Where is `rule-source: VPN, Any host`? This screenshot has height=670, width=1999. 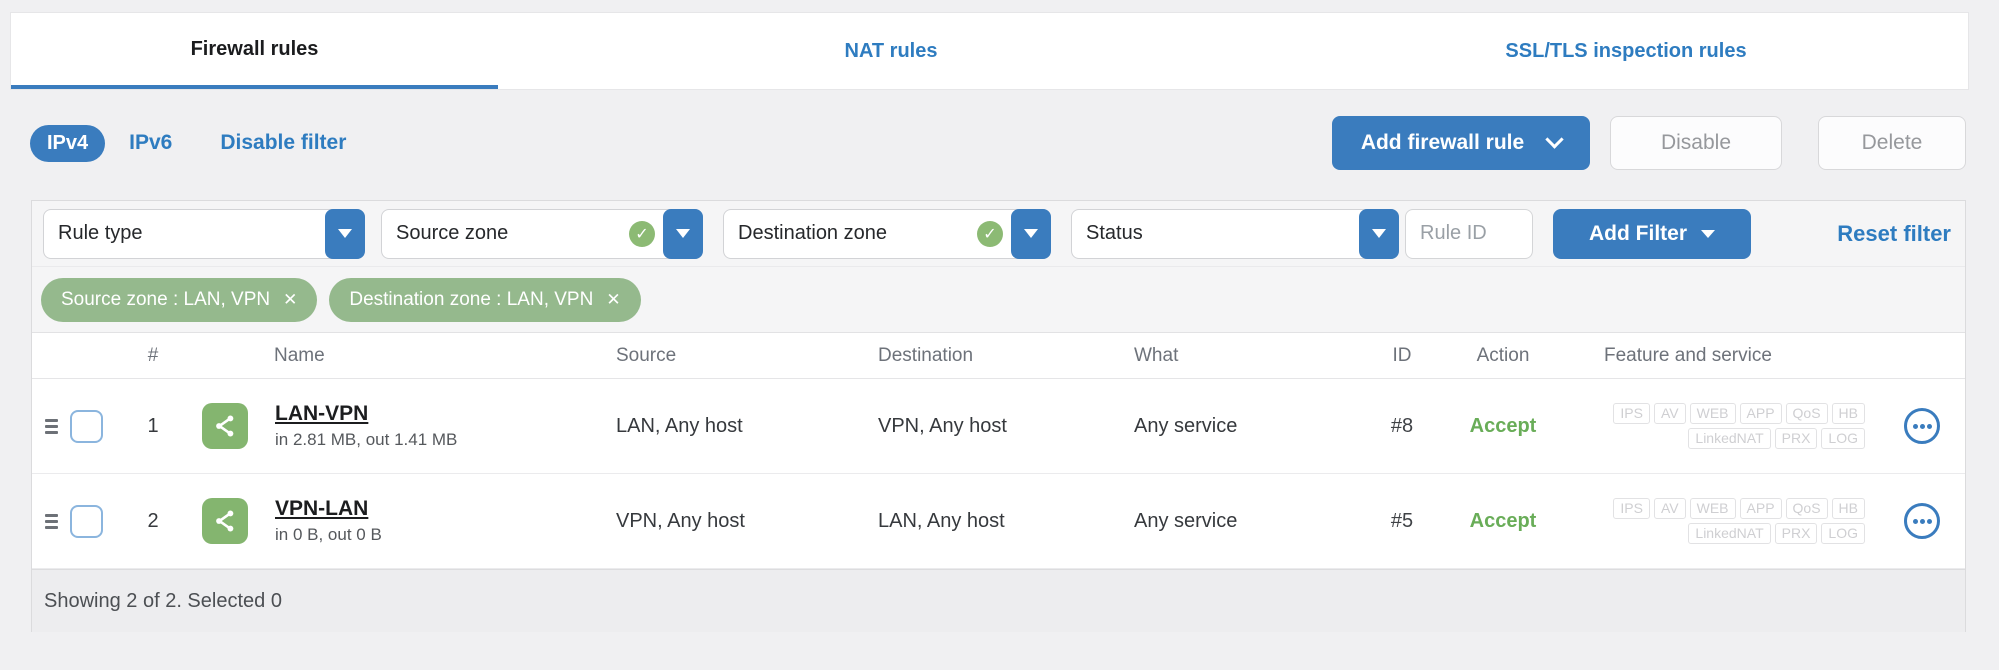
rule-source: VPN, Any host is located at coordinates (680, 520).